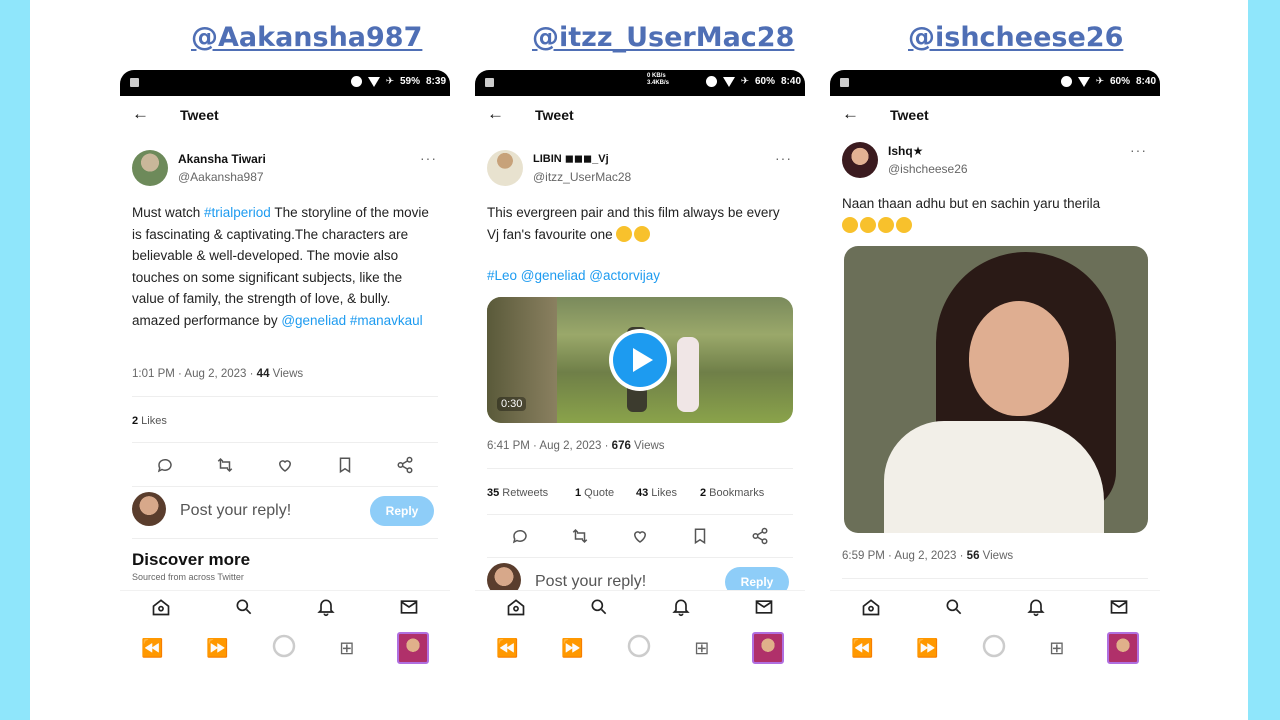  Describe the element at coordinates (313, 320) in the screenshot. I see `mention-link: @geneliad` at that location.